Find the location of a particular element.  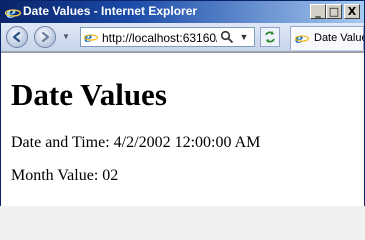

tab-page-icon: e is located at coordinates (302, 38).